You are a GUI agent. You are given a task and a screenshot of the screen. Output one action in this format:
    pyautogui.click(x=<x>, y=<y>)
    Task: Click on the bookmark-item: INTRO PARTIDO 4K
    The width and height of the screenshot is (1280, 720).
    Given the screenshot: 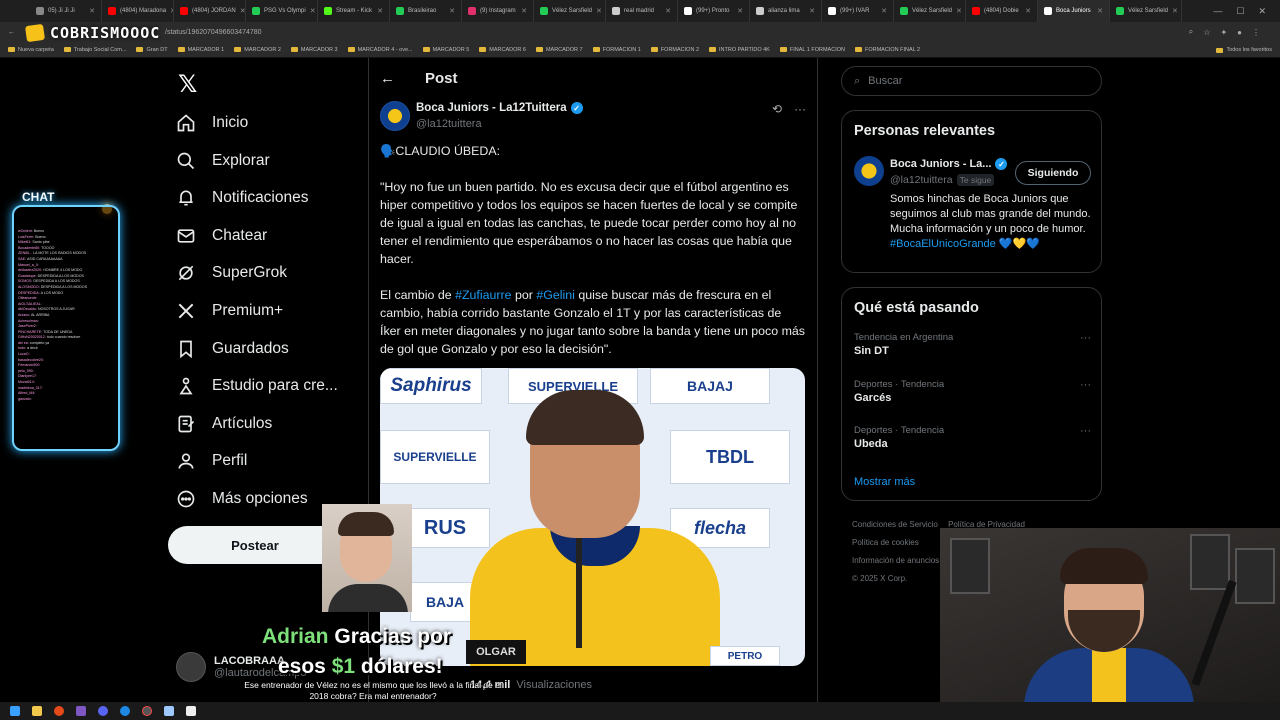 What is the action you would take?
    pyautogui.click(x=739, y=50)
    